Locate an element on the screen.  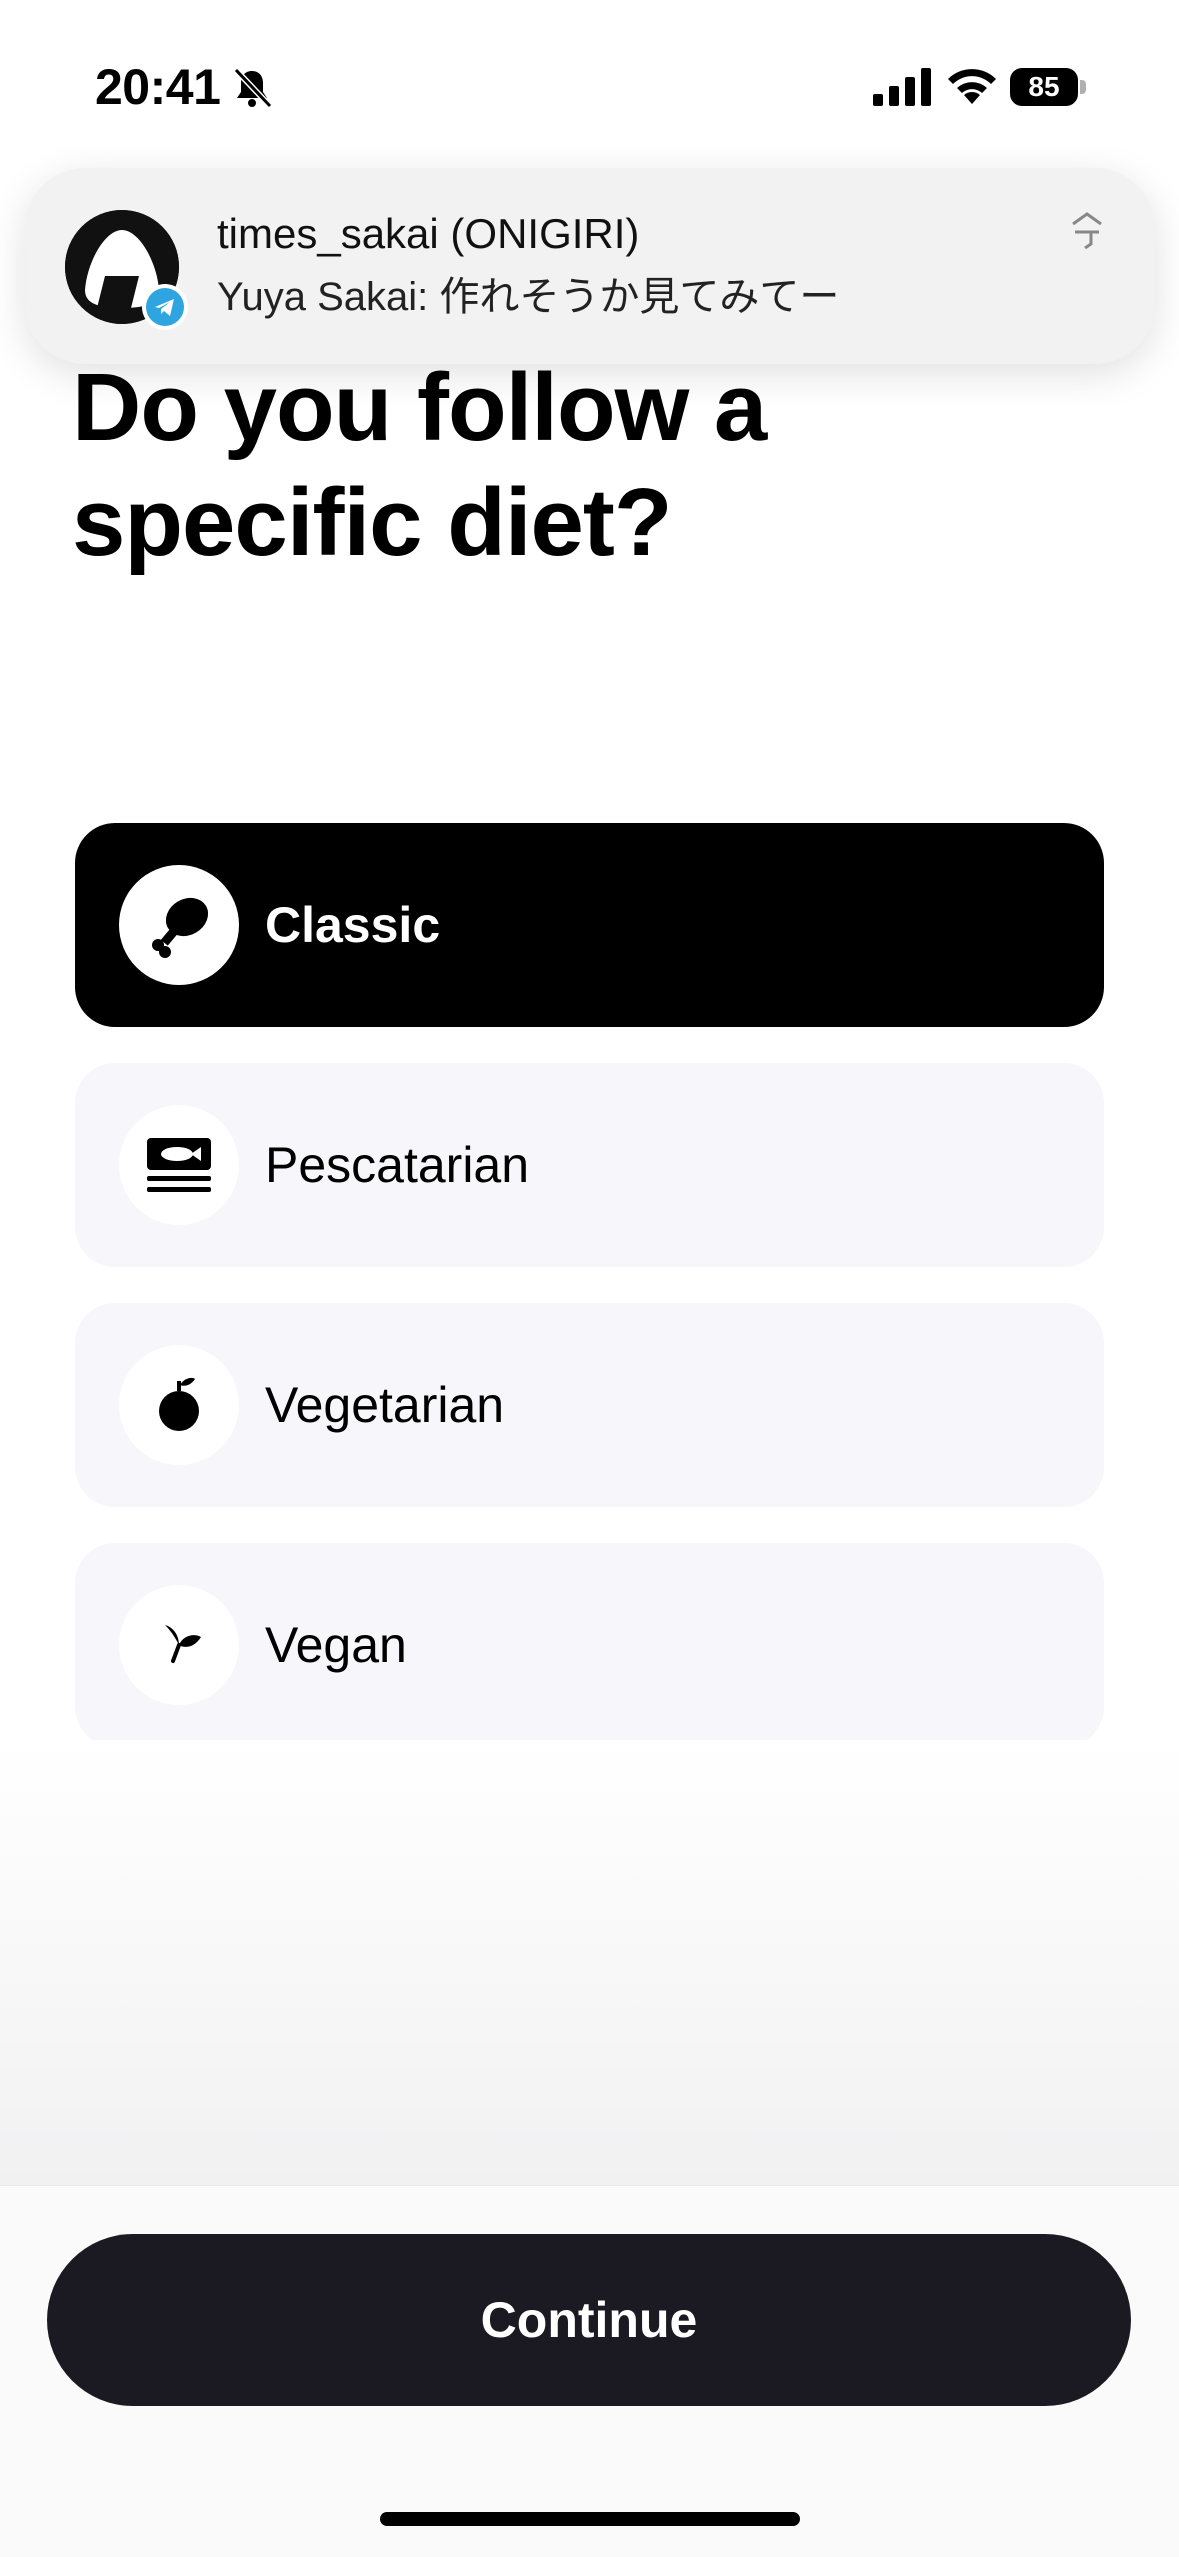
diet-option-vegan: Vegan is located at coordinates (589, 1645).